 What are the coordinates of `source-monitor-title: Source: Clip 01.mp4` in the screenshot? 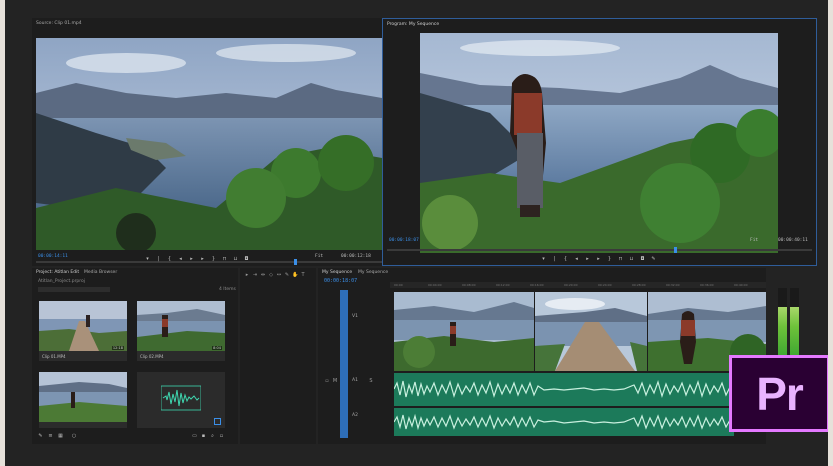 It's located at (59, 23).